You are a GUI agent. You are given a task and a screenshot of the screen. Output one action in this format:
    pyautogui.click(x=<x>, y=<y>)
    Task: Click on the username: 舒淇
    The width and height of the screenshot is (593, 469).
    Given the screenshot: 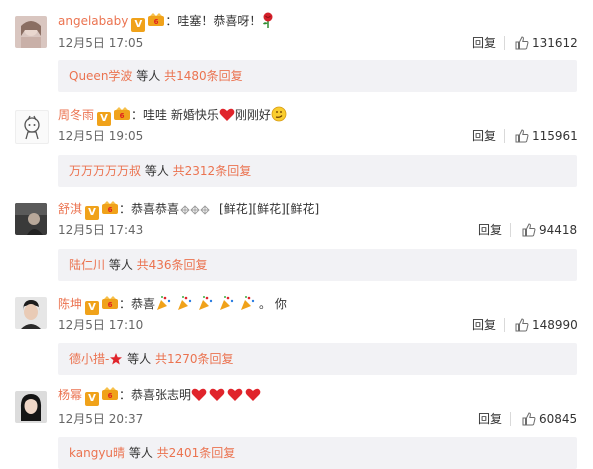 What is the action you would take?
    pyautogui.click(x=70, y=209)
    